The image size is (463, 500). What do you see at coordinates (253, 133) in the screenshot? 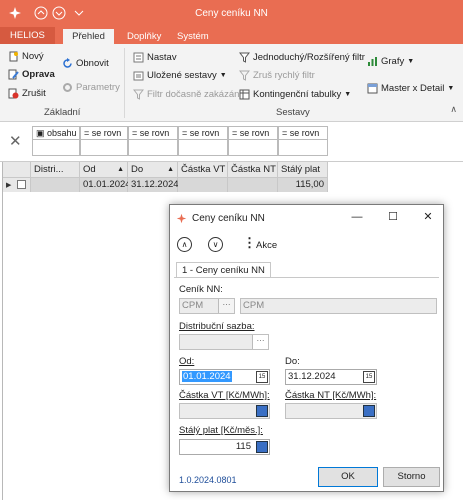
I see `filter-operator-5: = se rovn` at bounding box center [253, 133].